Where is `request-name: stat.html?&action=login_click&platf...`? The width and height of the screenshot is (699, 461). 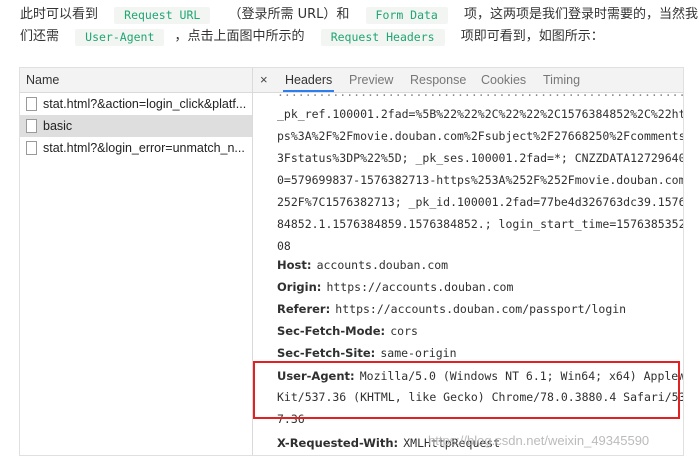
request-name: stat.html?&action=login_click&platf... is located at coordinates (145, 104).